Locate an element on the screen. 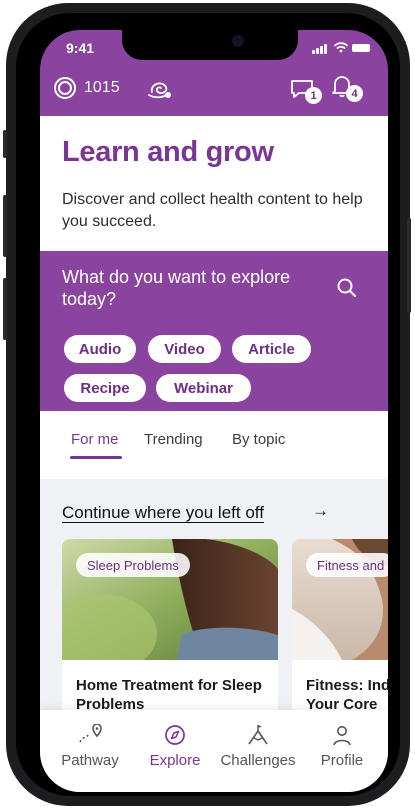 Image resolution: width=415 pixels, height=809 pixels. mute-switch is located at coordinates (5, 144).